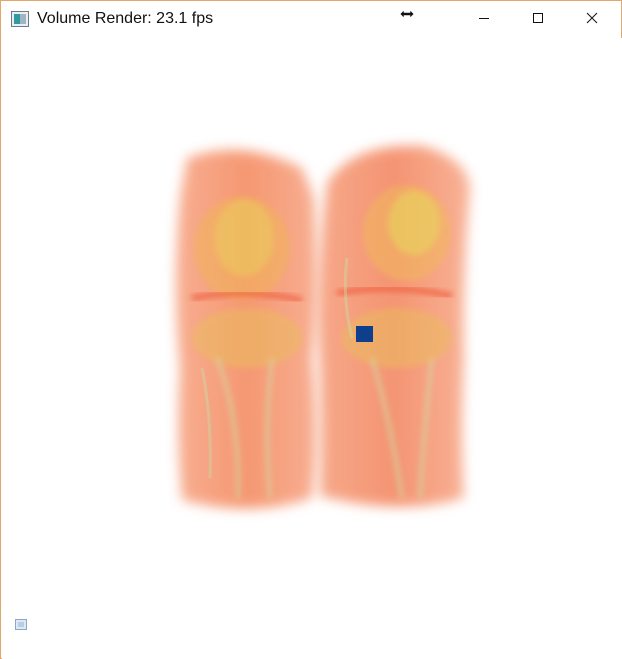 The width and height of the screenshot is (622, 659). I want to click on close-button, so click(592, 19).